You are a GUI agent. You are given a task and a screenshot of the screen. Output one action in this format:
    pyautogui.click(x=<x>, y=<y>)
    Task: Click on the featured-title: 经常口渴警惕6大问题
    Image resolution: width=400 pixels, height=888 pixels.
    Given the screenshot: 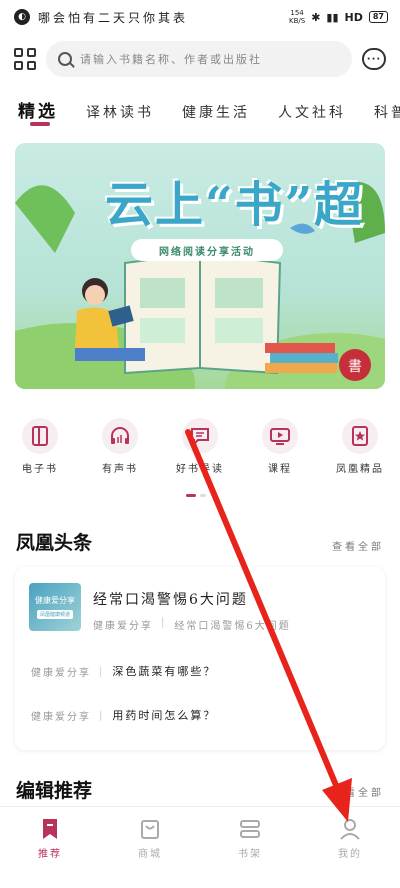 What is the action you would take?
    pyautogui.click(x=170, y=599)
    